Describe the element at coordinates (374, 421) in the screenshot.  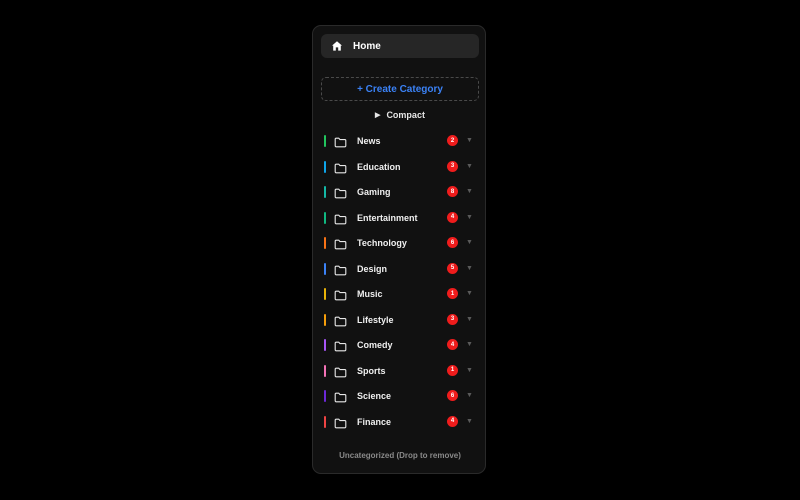
I see `category-name: Finance` at that location.